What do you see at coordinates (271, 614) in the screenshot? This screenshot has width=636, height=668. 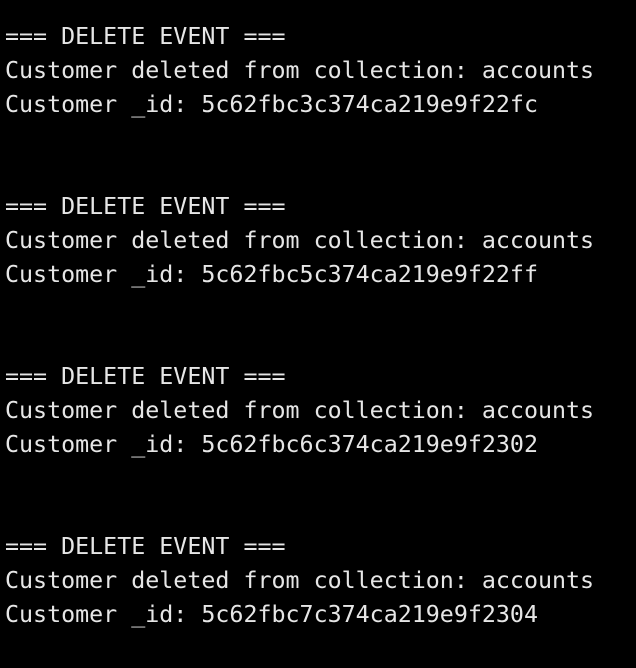 I see `event-customer-id: Customer _id: 5c62fbc7c374ca219e9f2304` at bounding box center [271, 614].